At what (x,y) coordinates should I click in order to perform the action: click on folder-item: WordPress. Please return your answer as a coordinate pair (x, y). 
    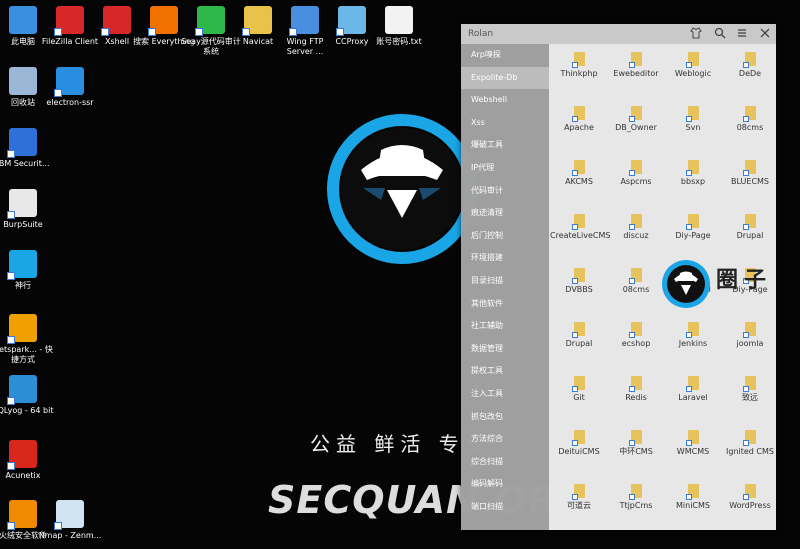
    Looking at the image, I should click on (750, 497).